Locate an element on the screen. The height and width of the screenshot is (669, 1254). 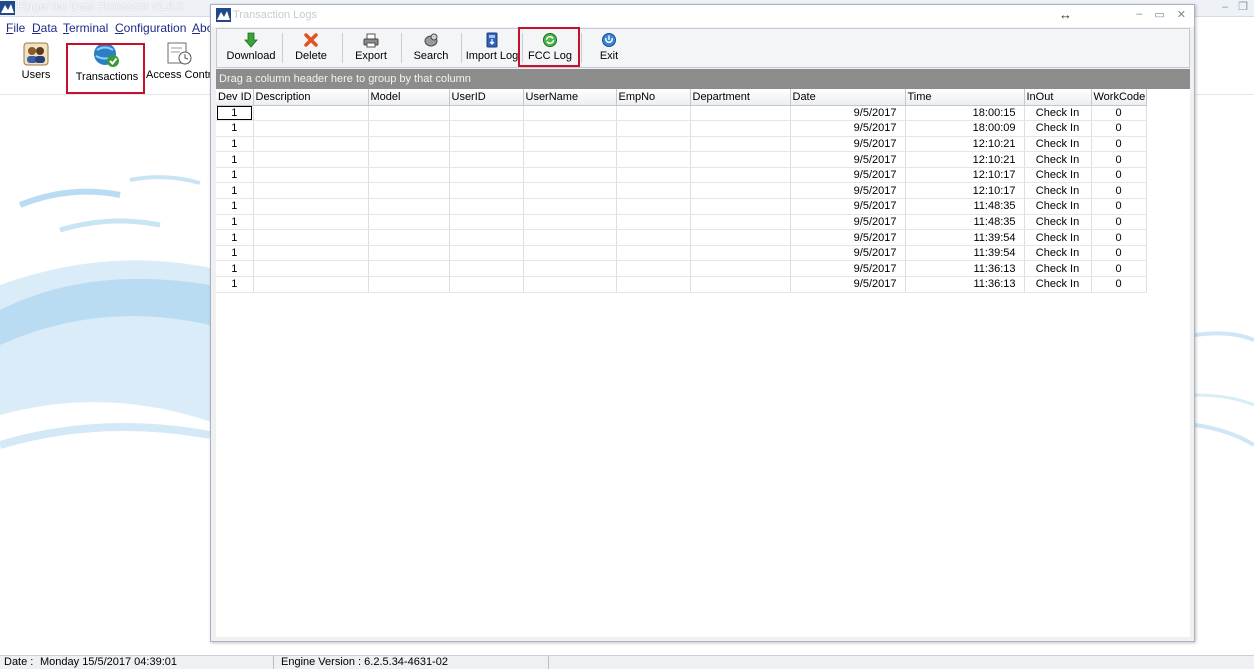
column-header-department: Department is located at coordinates (740, 97).